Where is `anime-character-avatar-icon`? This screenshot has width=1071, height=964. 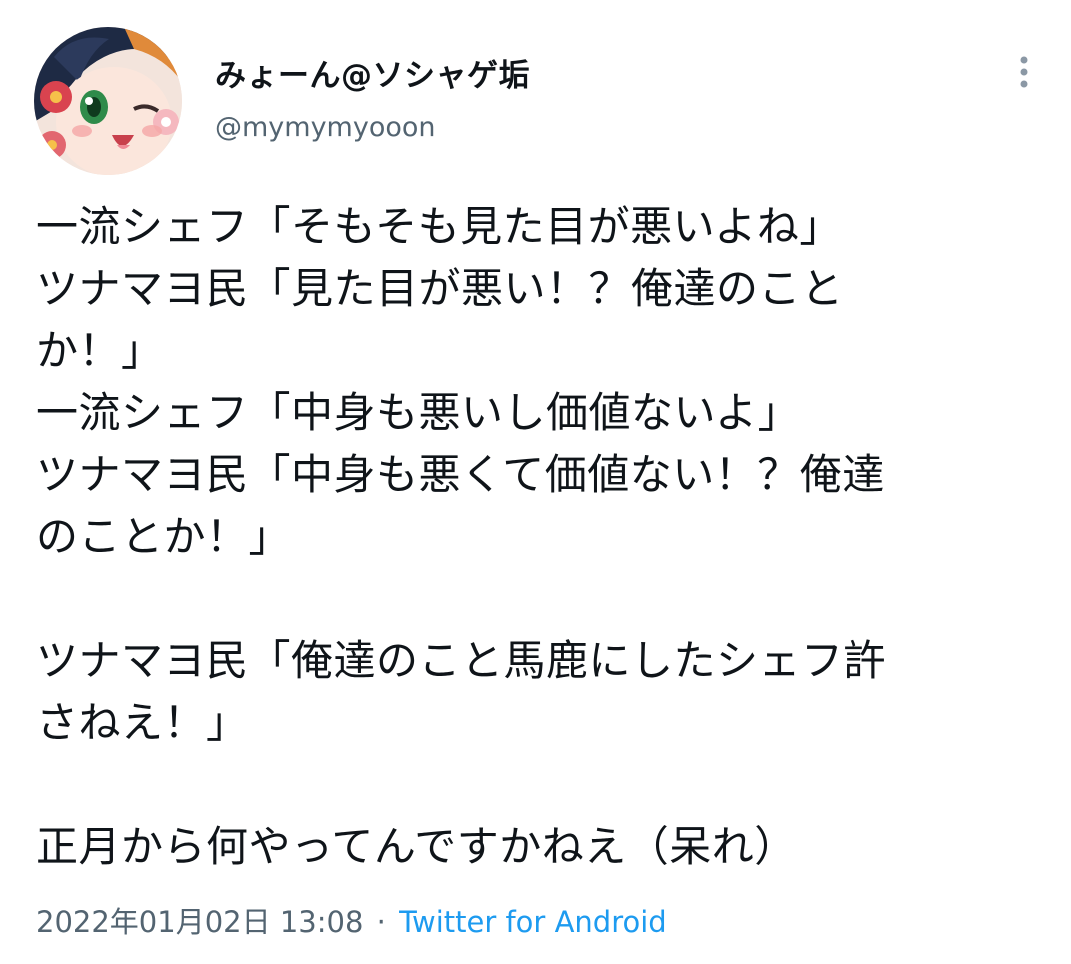 anime-character-avatar-icon is located at coordinates (108, 101).